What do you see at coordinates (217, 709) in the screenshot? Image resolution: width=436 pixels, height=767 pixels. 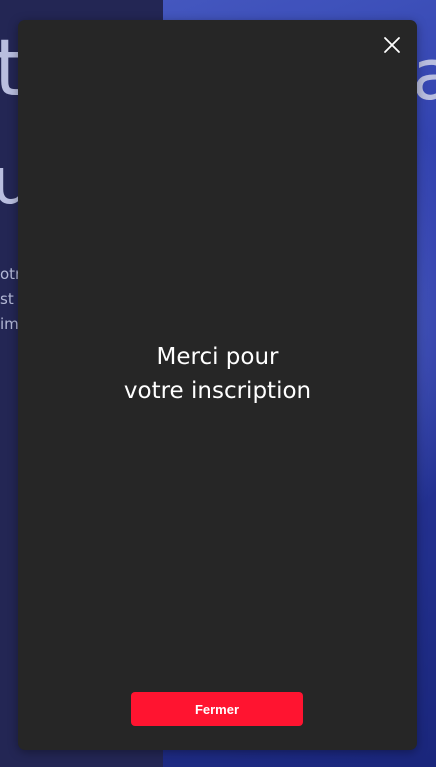 I see `fermer-button: Fermer` at bounding box center [217, 709].